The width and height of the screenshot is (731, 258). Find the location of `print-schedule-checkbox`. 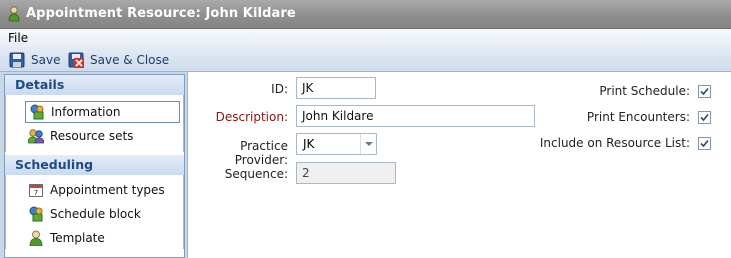

print-schedule-checkbox is located at coordinates (704, 91).